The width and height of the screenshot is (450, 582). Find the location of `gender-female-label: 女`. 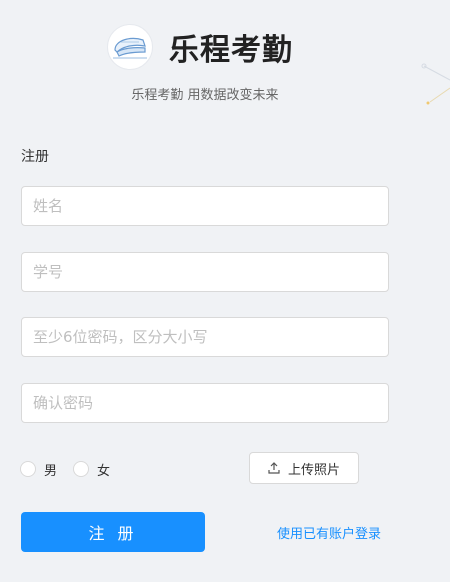

gender-female-label: 女 is located at coordinates (104, 471).